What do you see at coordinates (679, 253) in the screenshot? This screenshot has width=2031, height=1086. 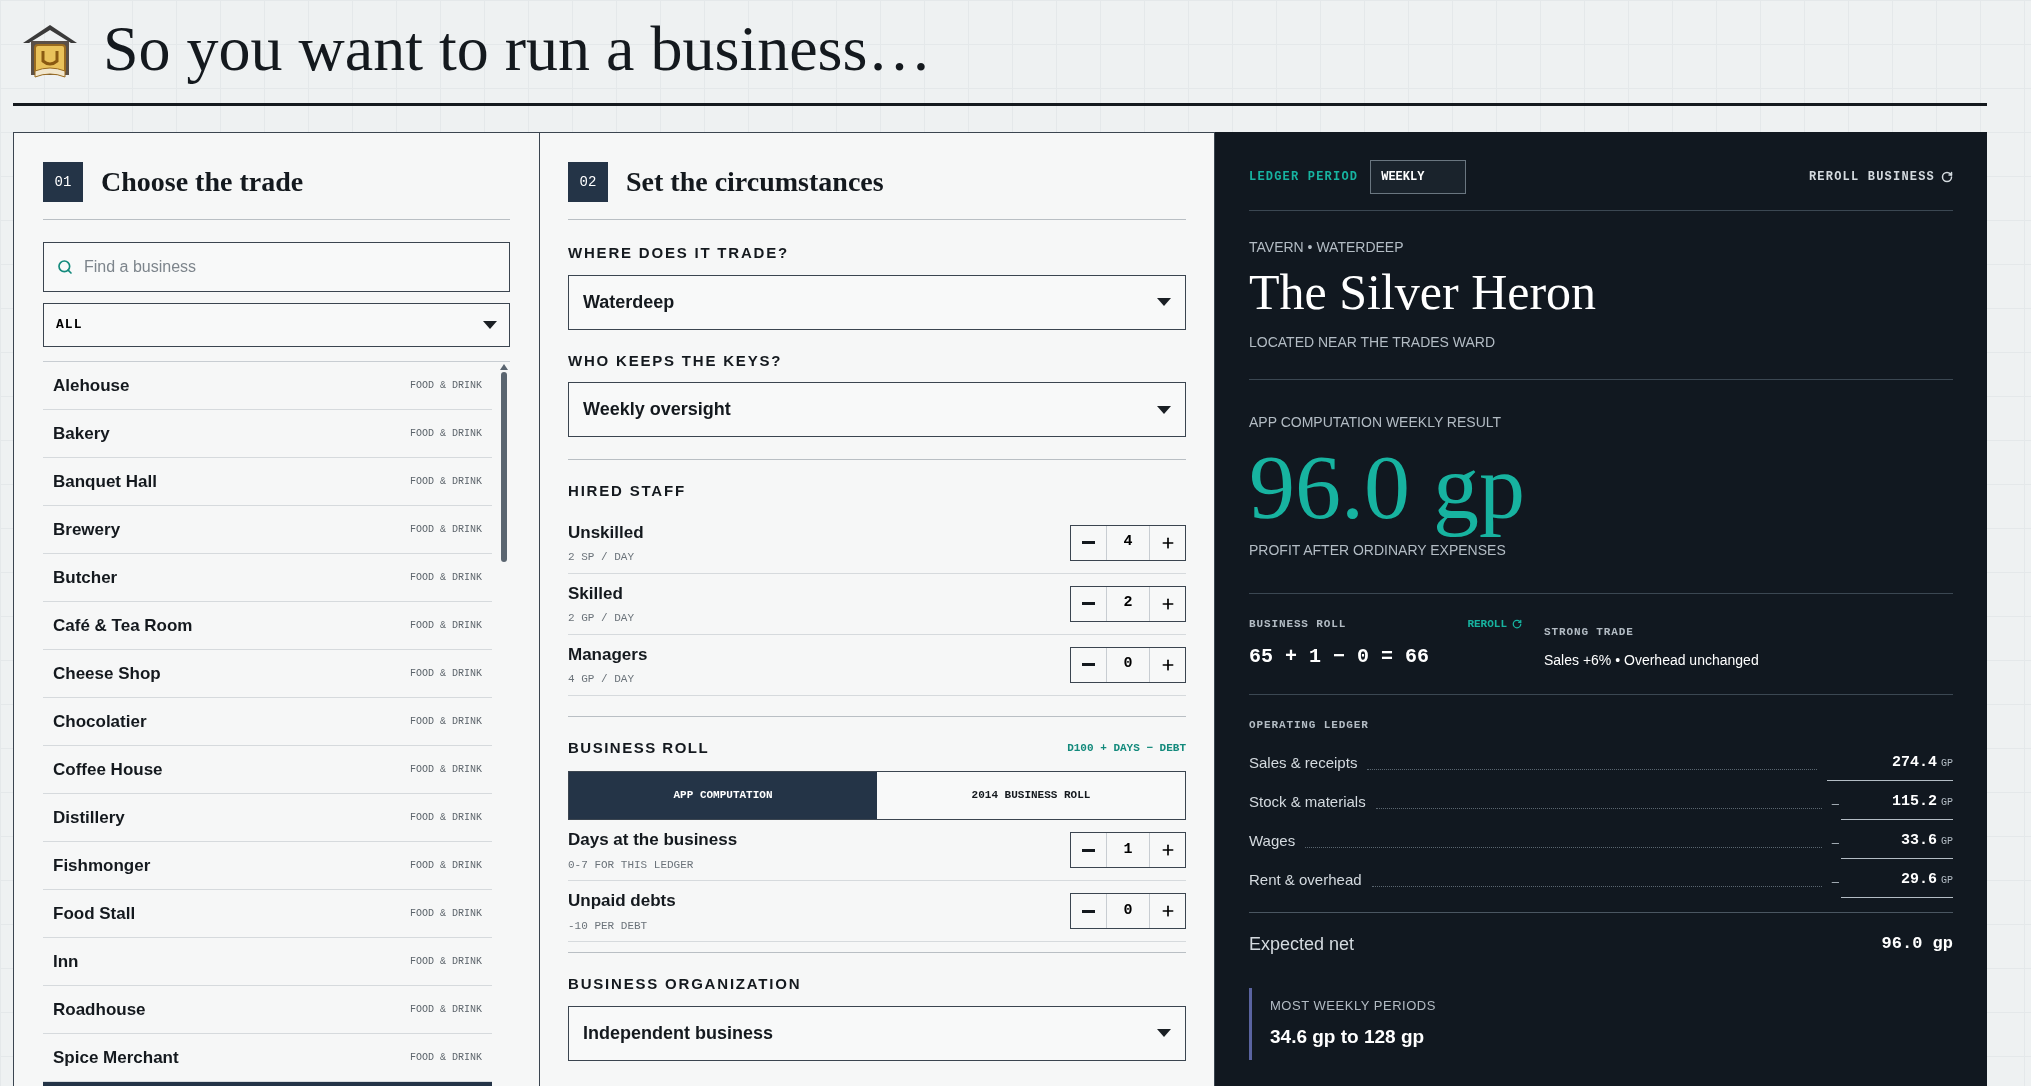 I see `field-label: WHERE DOES IT TRADE?` at bounding box center [679, 253].